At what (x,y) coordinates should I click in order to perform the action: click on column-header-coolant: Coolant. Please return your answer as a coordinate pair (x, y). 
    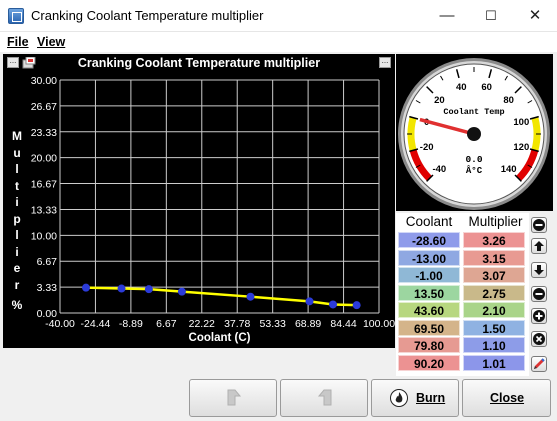
    Looking at the image, I should click on (429, 221).